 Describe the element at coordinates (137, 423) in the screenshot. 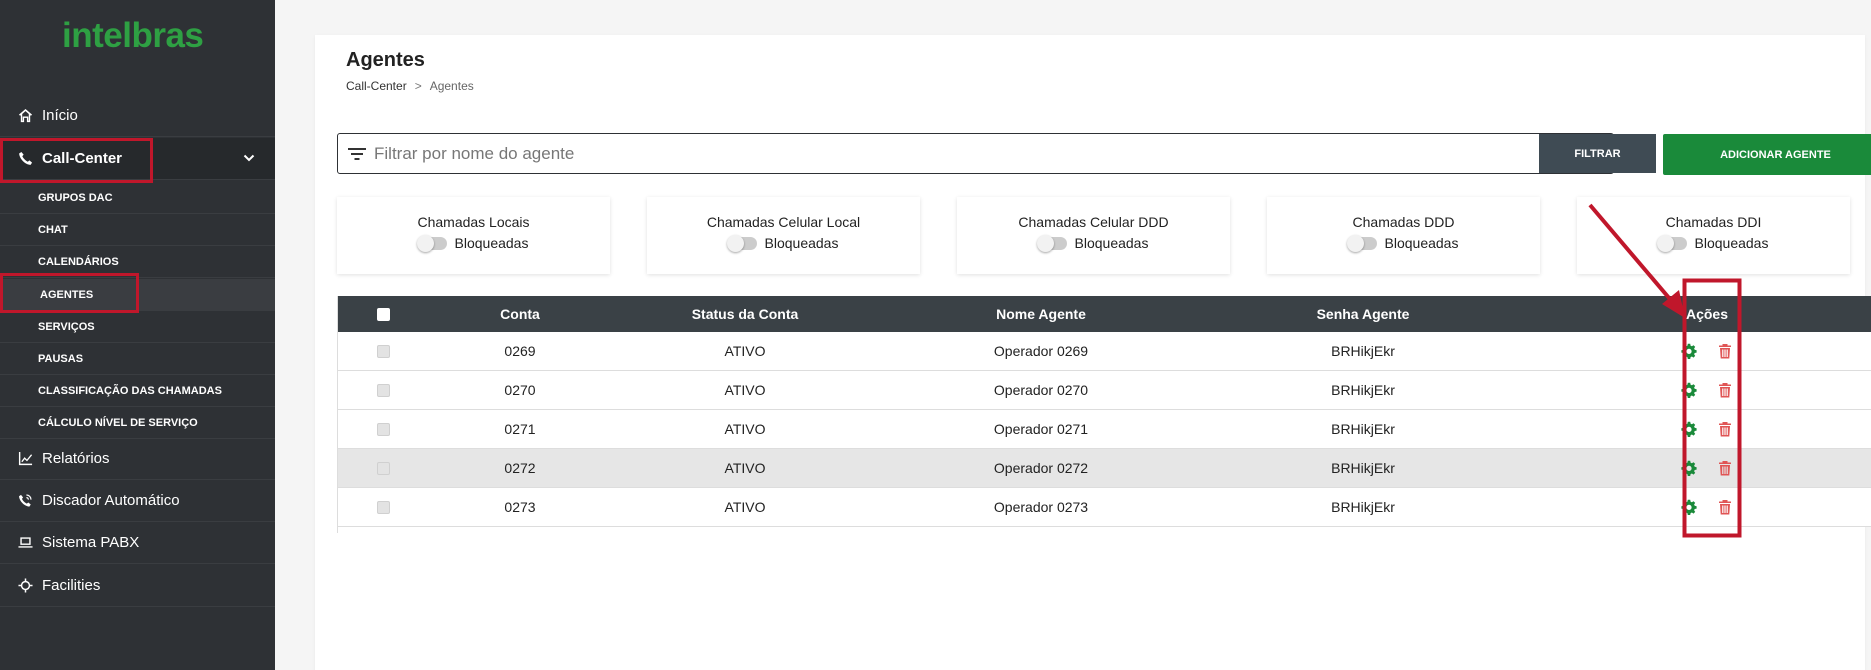

I see `submenu-item-calculo-nivel: CÁLCULO NÍVEL DE SERVIÇO` at that location.